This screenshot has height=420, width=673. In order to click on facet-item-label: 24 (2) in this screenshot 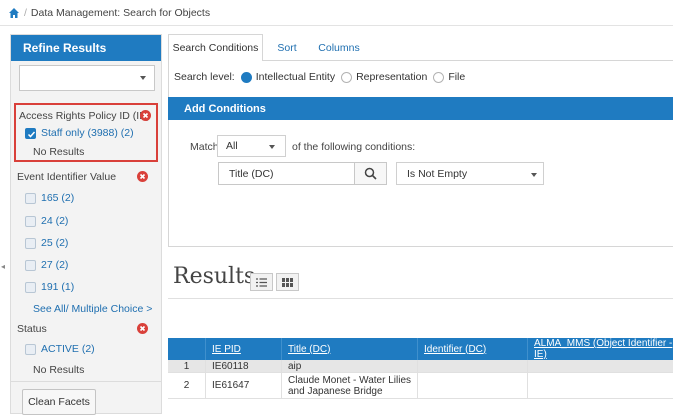, I will do `click(55, 221)`.